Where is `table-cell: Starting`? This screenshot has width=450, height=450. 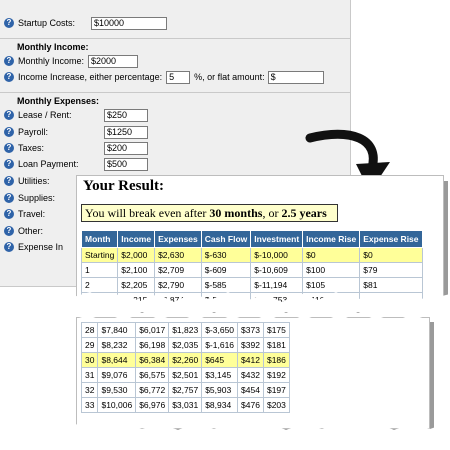 table-cell: Starting is located at coordinates (99, 255).